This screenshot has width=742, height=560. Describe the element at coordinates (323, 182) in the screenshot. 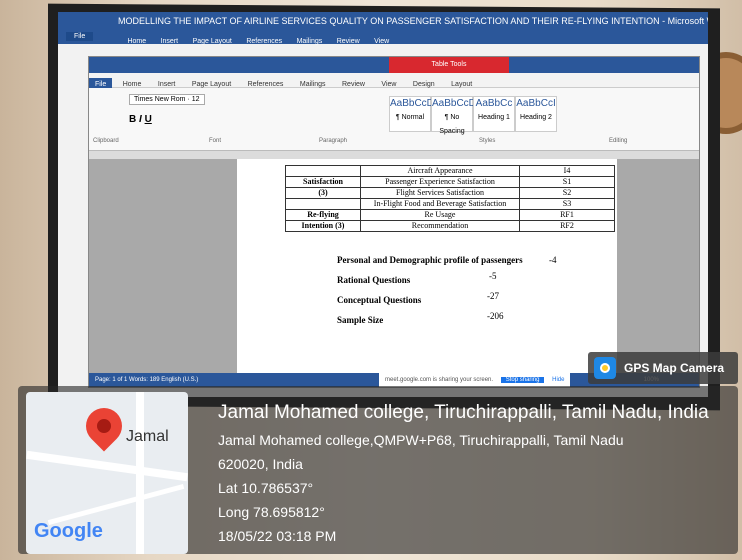

I see `table-cell: Satisfaction` at that location.